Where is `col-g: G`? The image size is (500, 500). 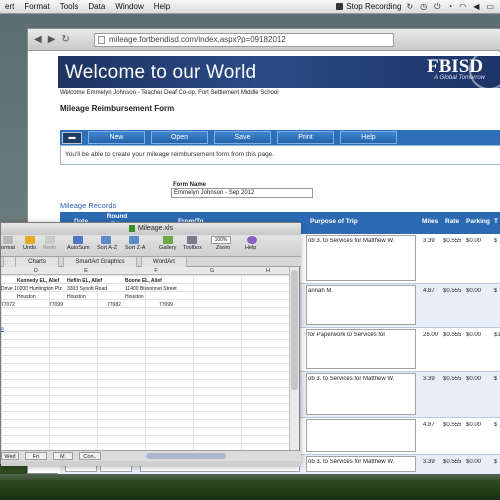
col-g: G is located at coordinates (212, 271).